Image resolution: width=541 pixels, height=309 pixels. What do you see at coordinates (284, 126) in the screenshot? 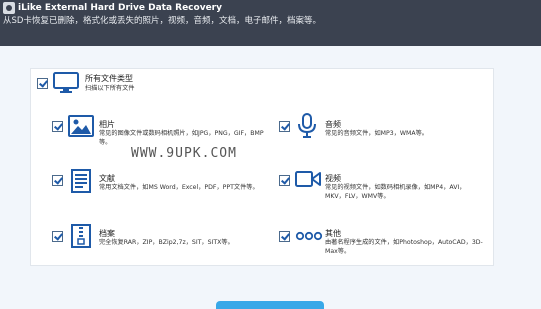
I see `audio-checkbox` at bounding box center [284, 126].